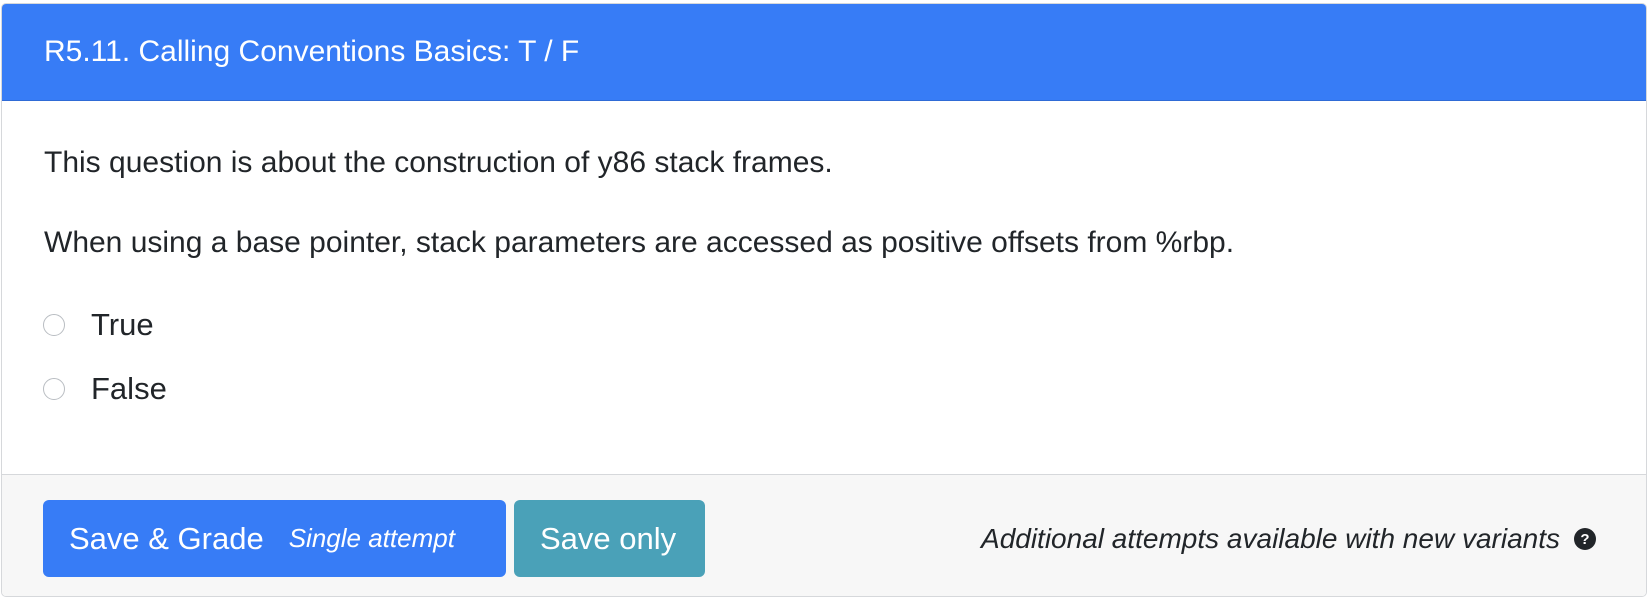 The height and width of the screenshot is (600, 1650). I want to click on single-attempt-label: Single attempt, so click(371, 538).